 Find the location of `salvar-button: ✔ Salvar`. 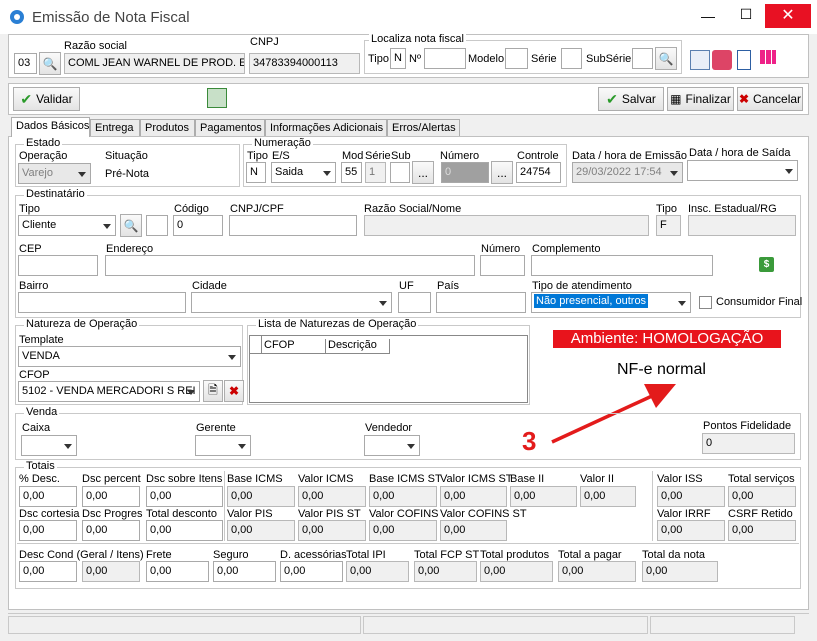

salvar-button: ✔ Salvar is located at coordinates (631, 99).